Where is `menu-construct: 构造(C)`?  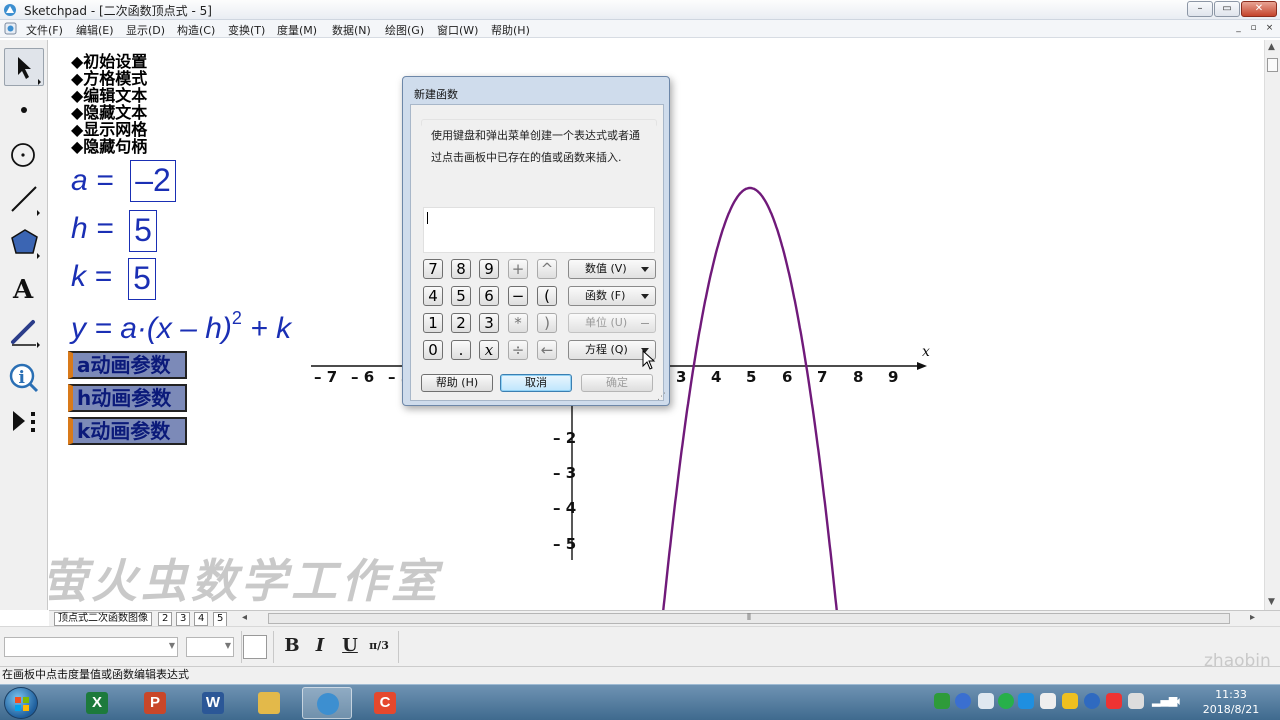
menu-construct: 构造(C) is located at coordinates (196, 30).